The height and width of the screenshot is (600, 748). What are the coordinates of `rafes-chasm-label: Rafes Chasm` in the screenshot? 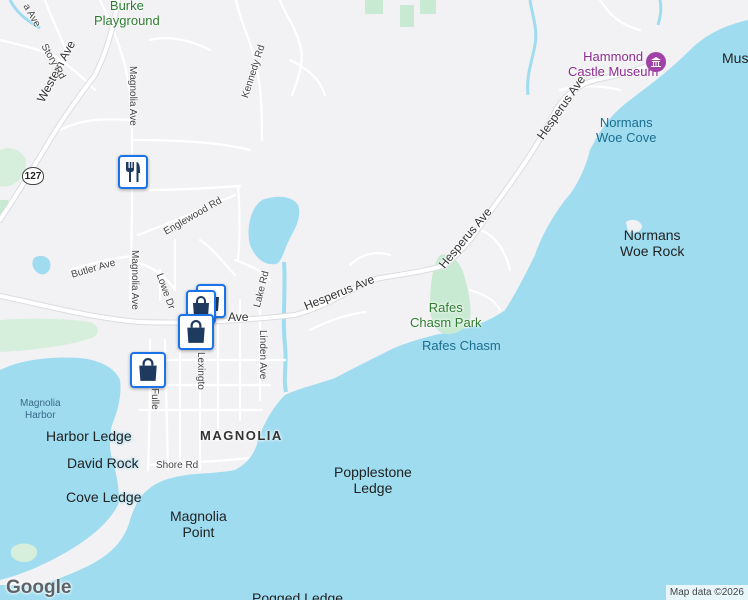 It's located at (461, 345).